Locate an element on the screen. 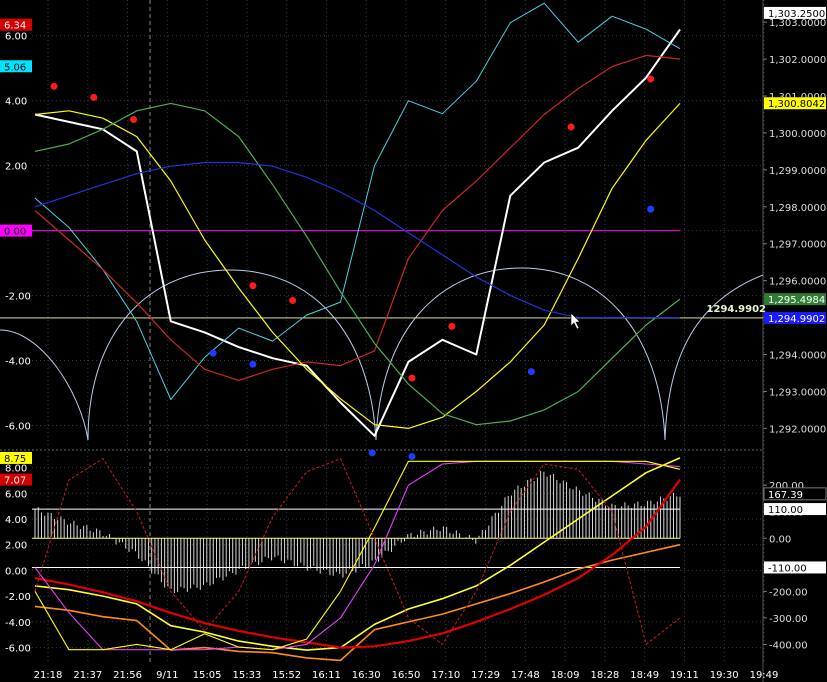 This screenshot has height=682, width=827. right-axis-tick-label: 1,302.0000 is located at coordinates (797, 60).